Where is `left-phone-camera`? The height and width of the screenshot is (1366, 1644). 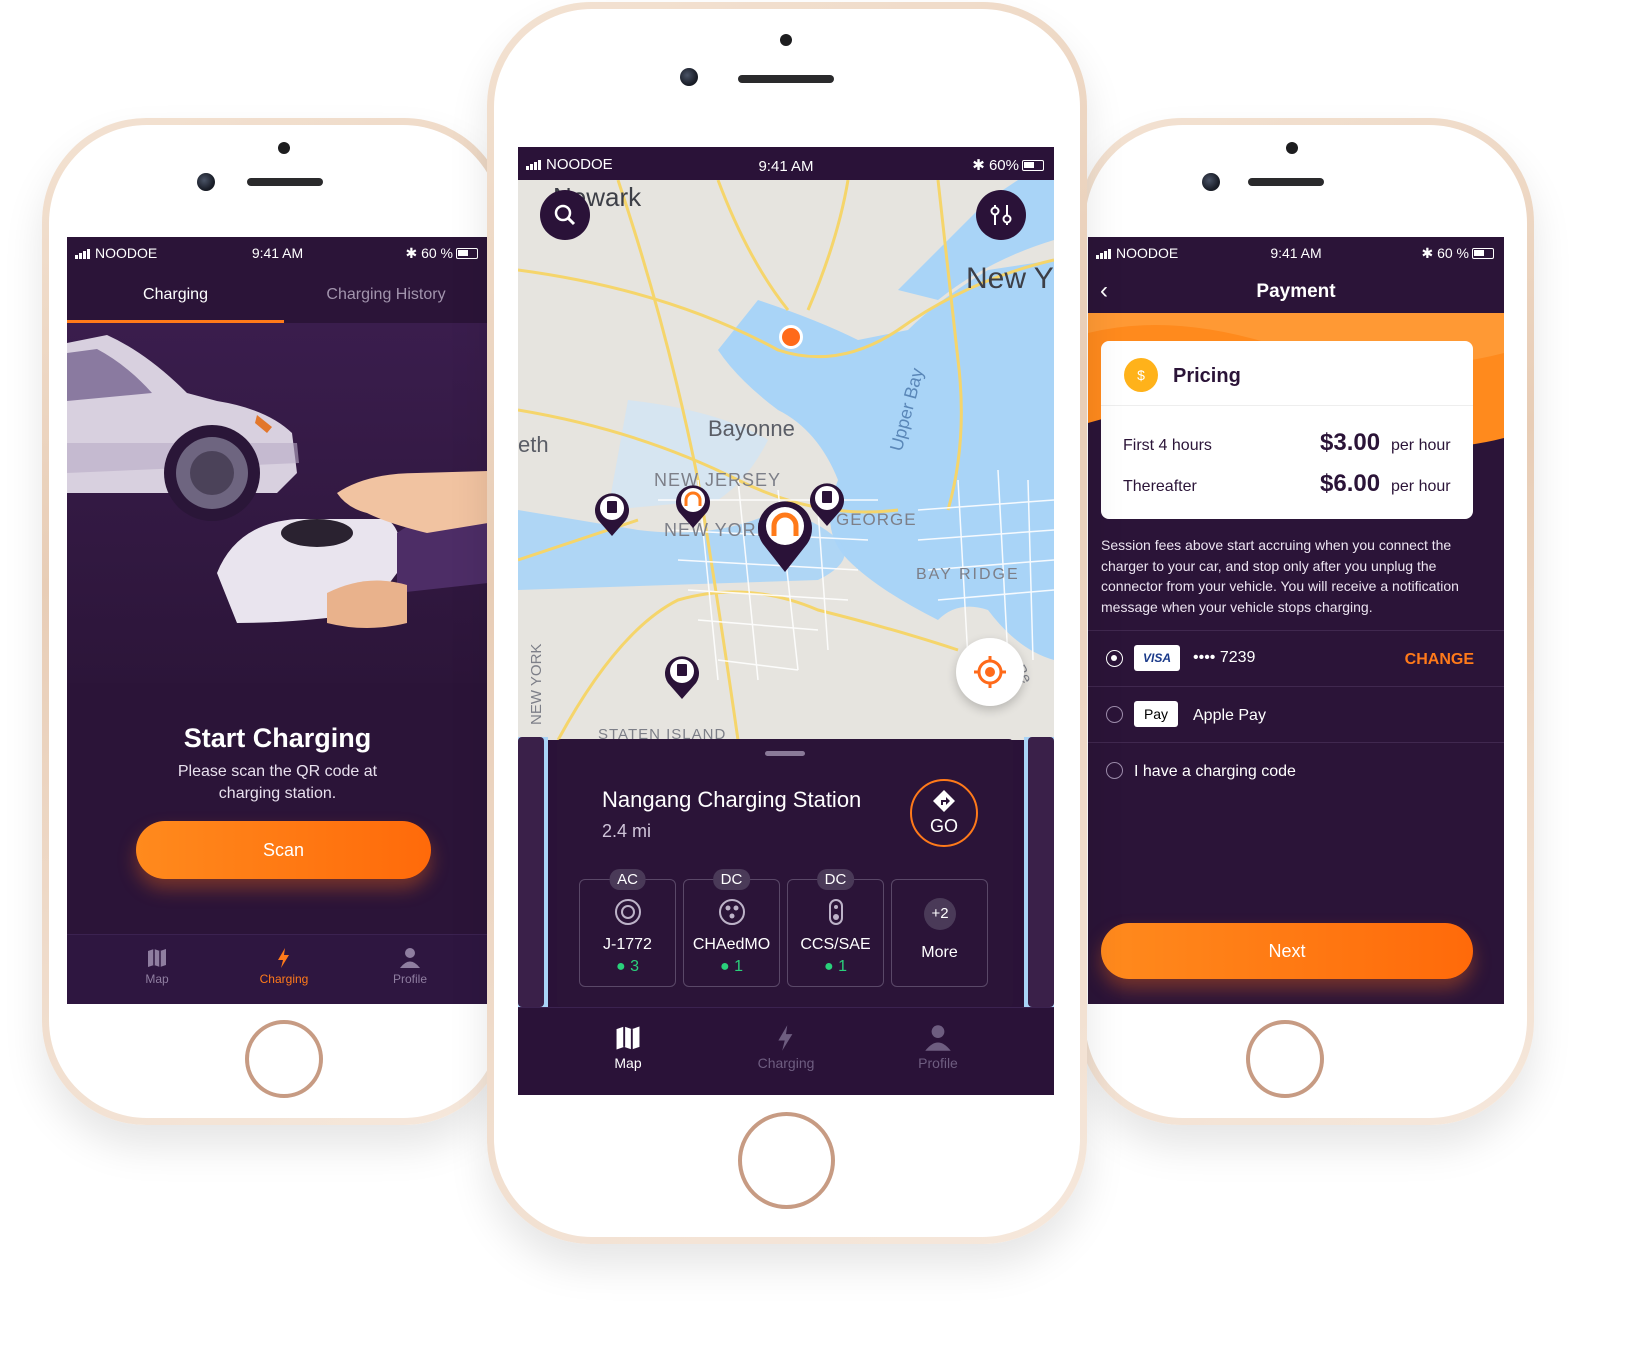 left-phone-camera is located at coordinates (206, 182).